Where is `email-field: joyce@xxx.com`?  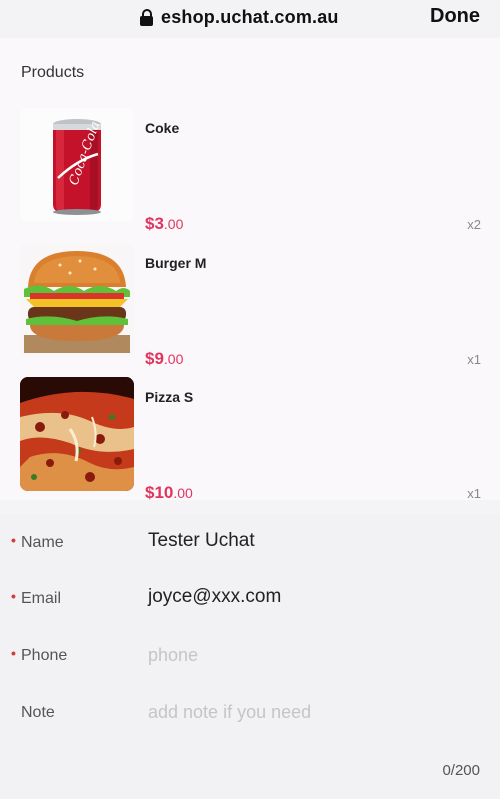 email-field: joyce@xxx.com is located at coordinates (214, 597).